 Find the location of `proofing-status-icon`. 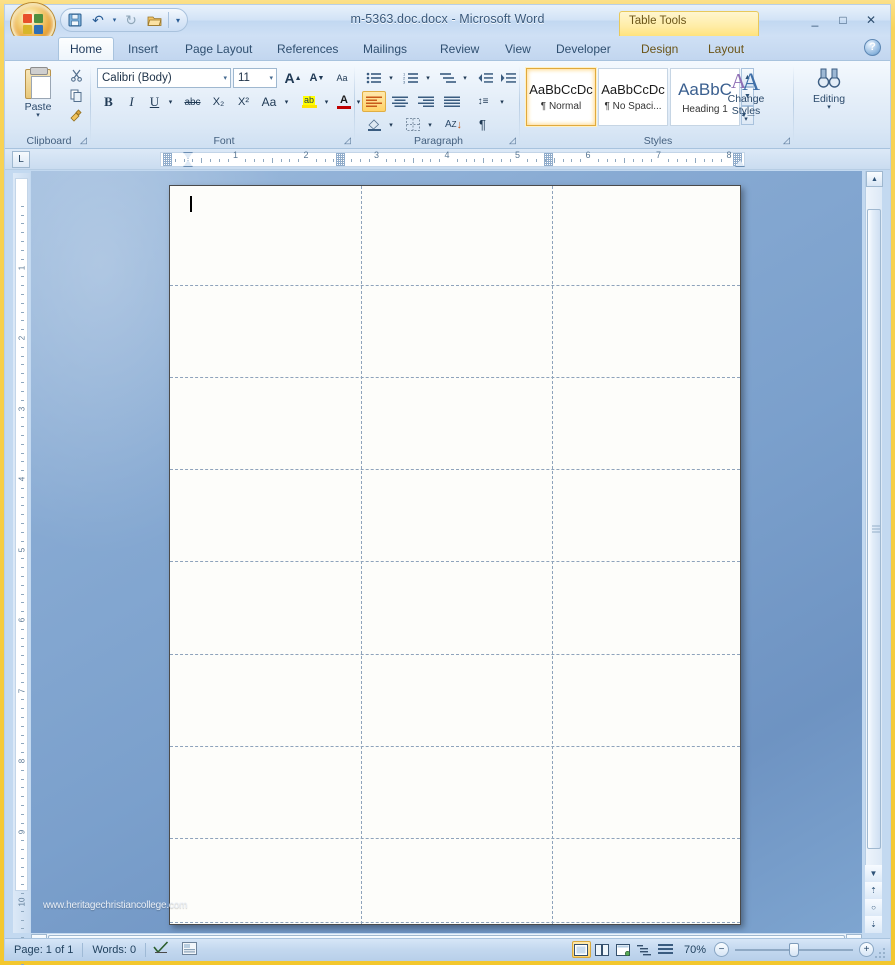

proofing-status-icon is located at coordinates (161, 949).